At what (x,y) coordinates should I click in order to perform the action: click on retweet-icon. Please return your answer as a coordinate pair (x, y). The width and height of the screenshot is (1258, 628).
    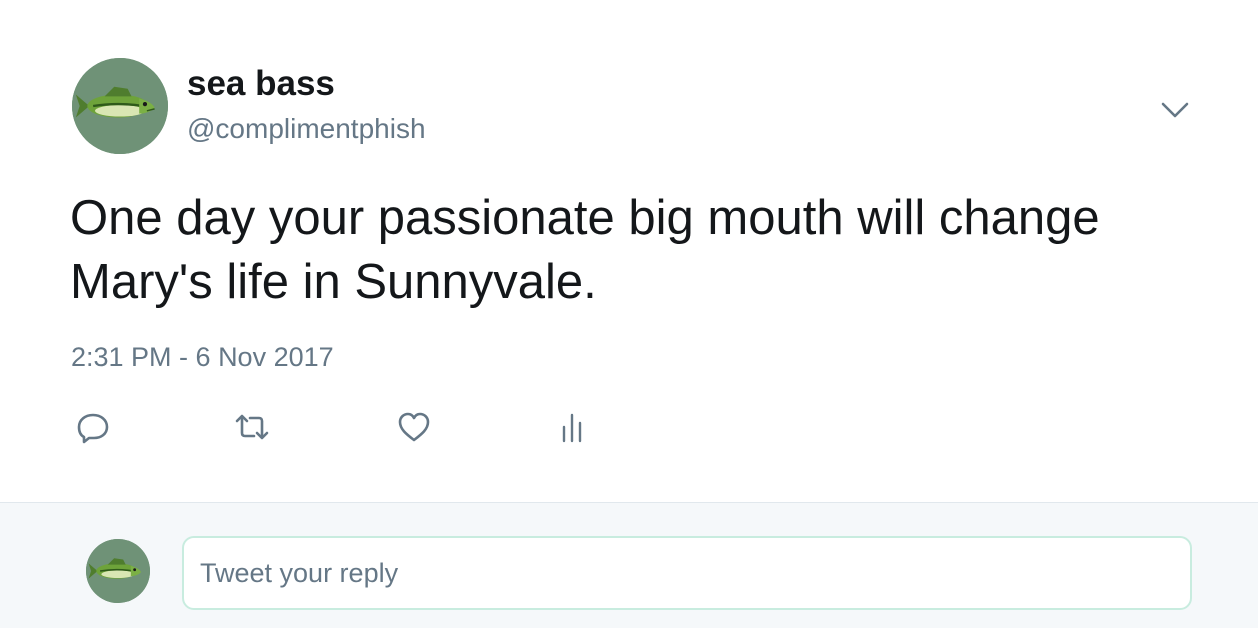
    Looking at the image, I should click on (252, 427).